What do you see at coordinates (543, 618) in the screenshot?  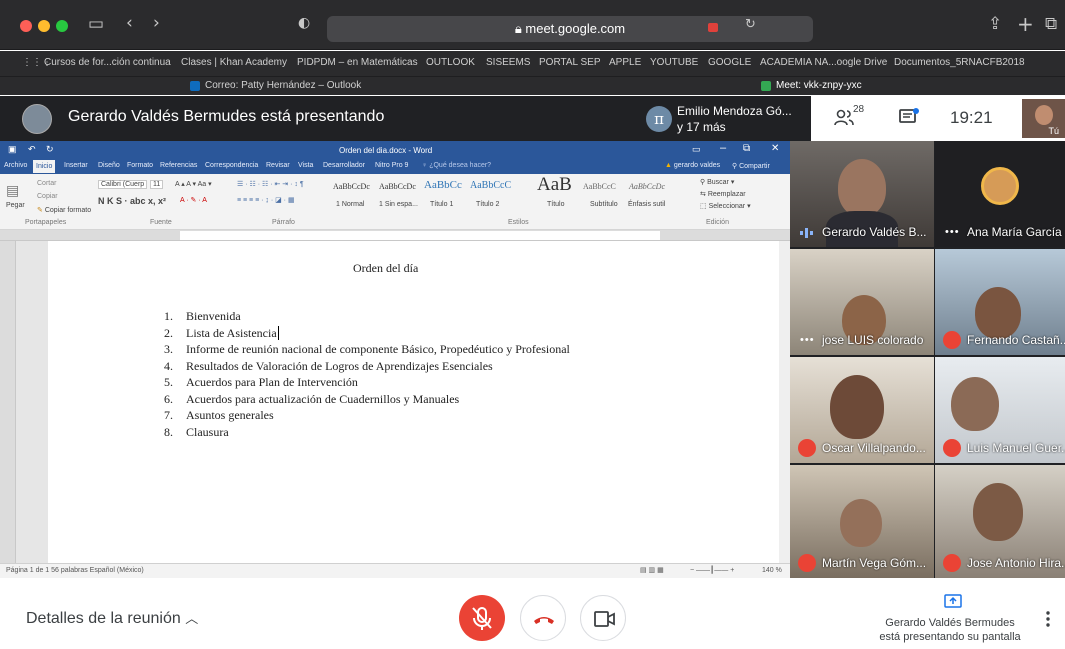 I see `leave-call-button` at bounding box center [543, 618].